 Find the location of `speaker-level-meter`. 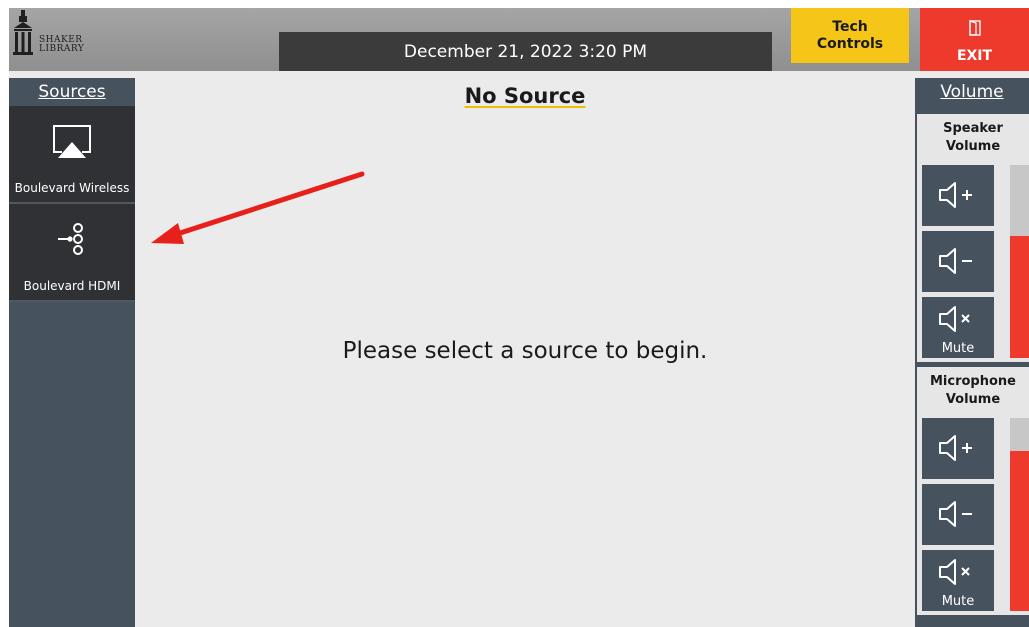

speaker-level-meter is located at coordinates (1019, 261).